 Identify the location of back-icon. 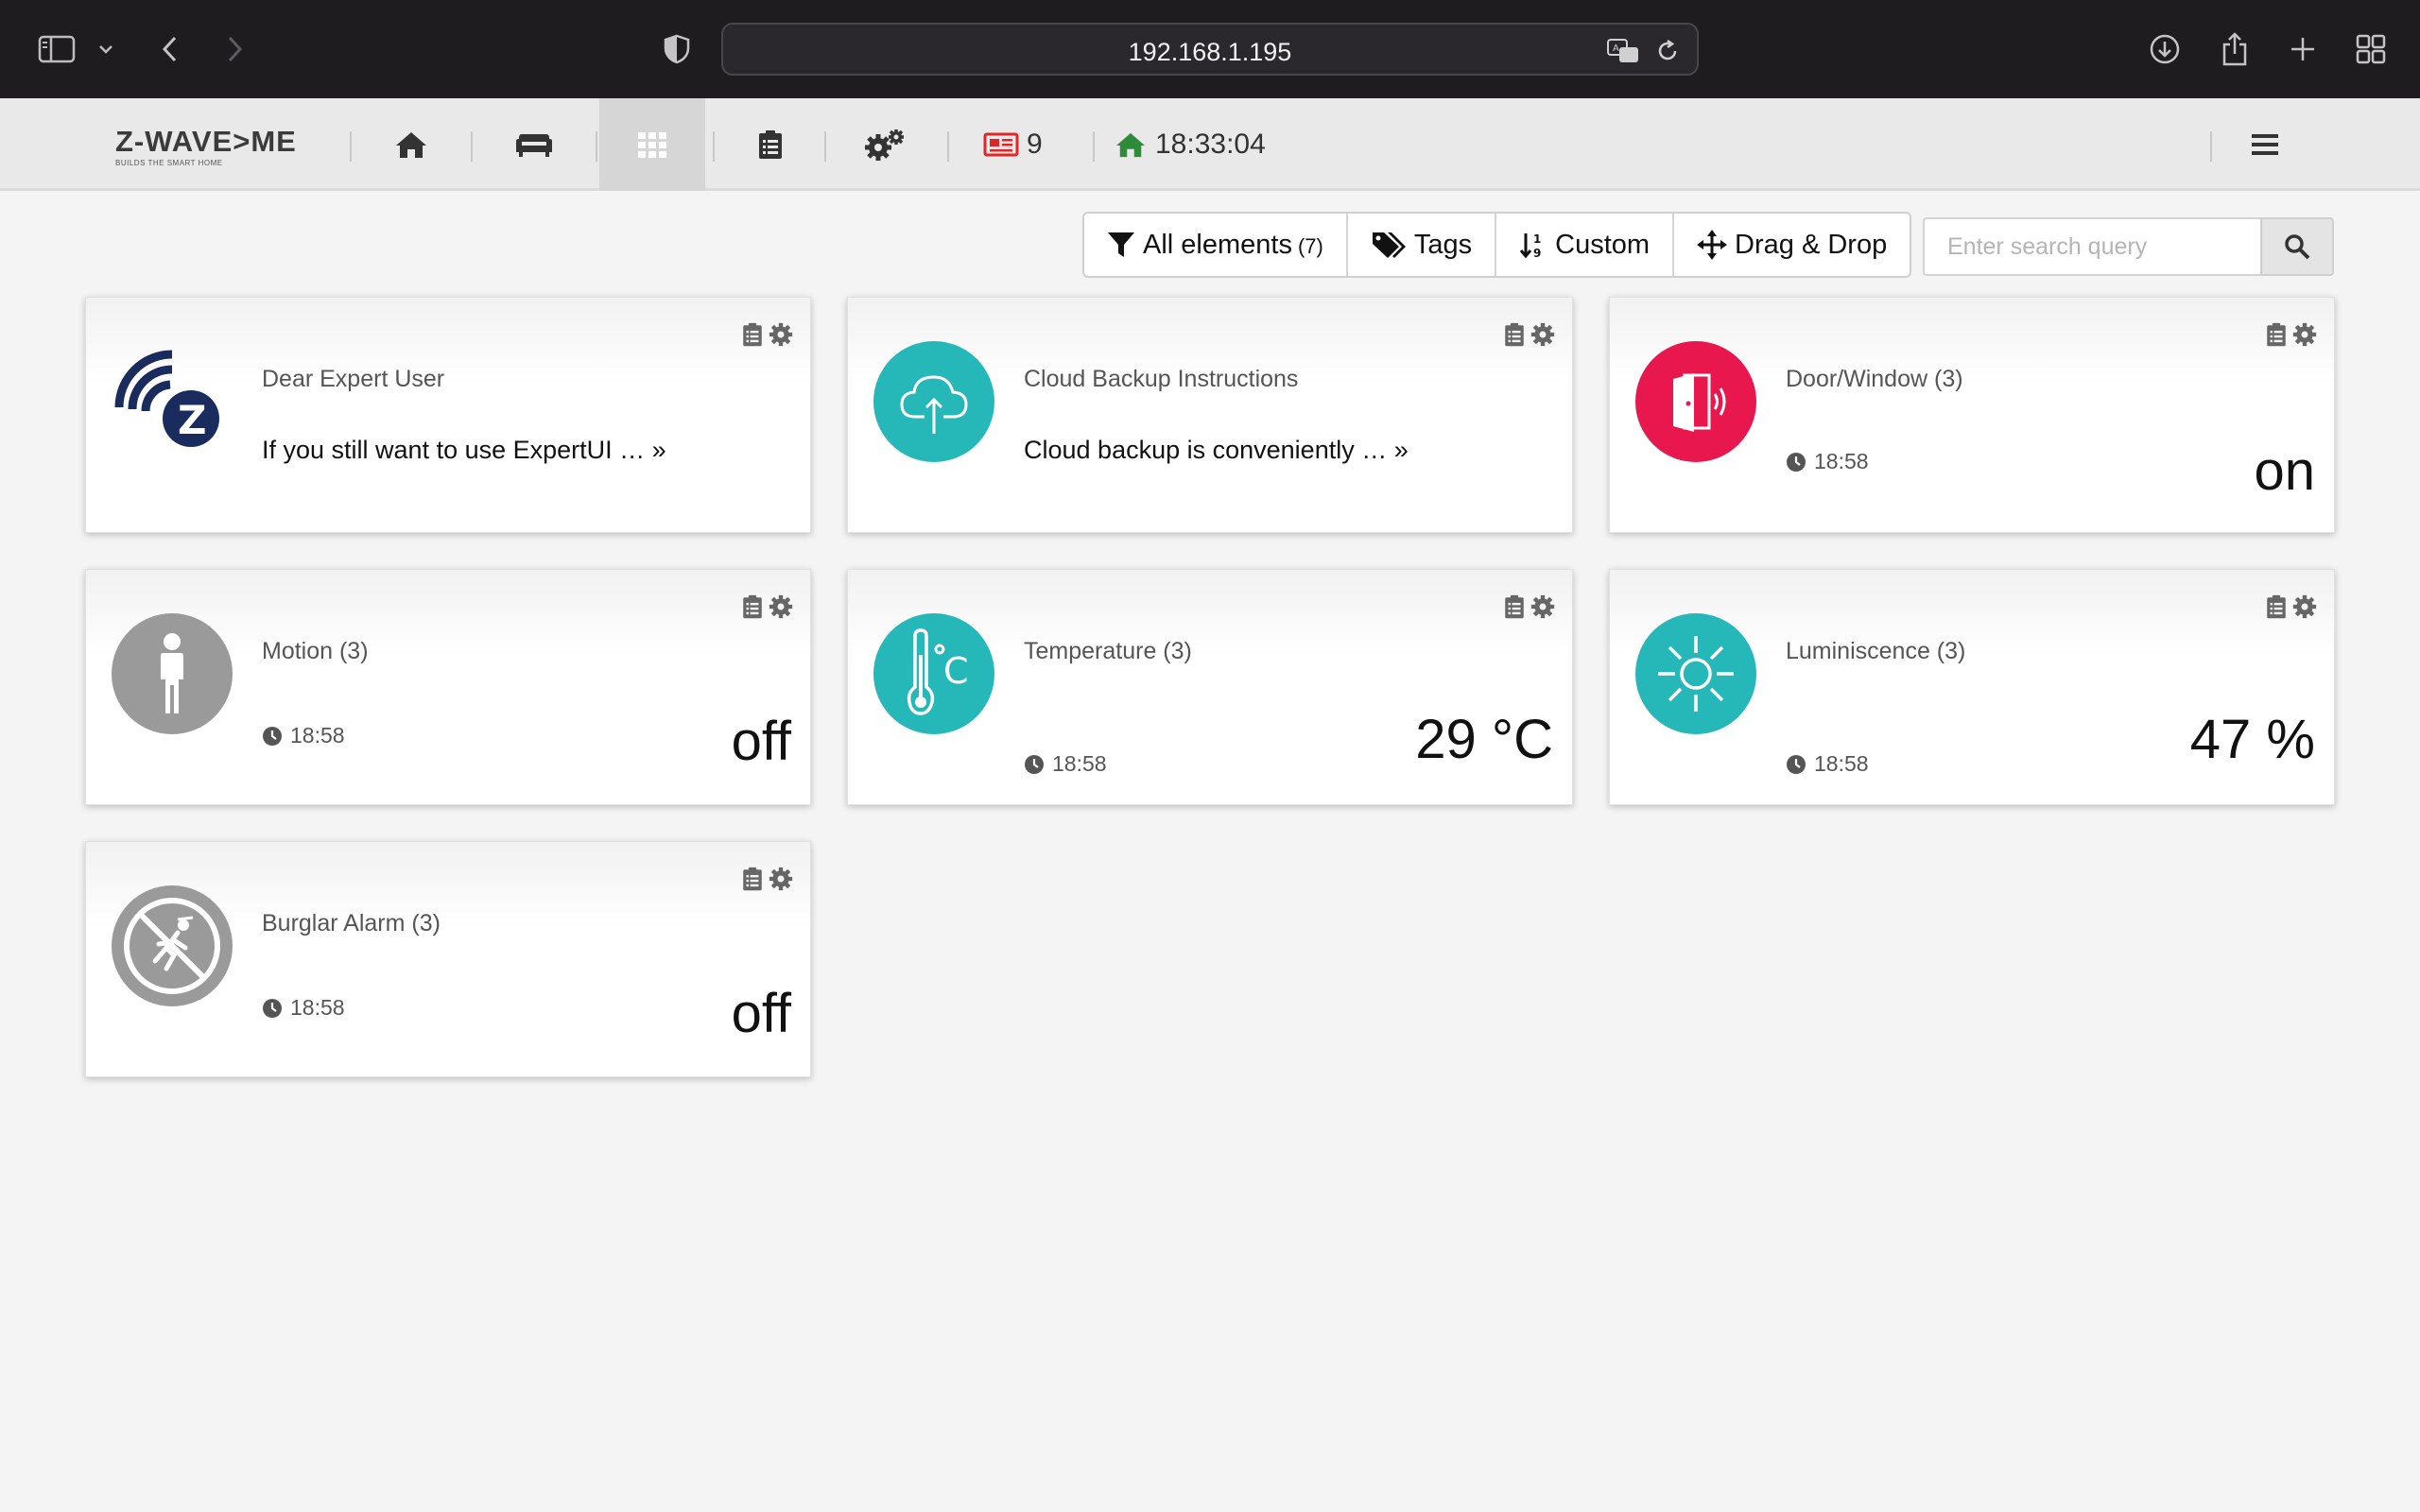
(170, 49).